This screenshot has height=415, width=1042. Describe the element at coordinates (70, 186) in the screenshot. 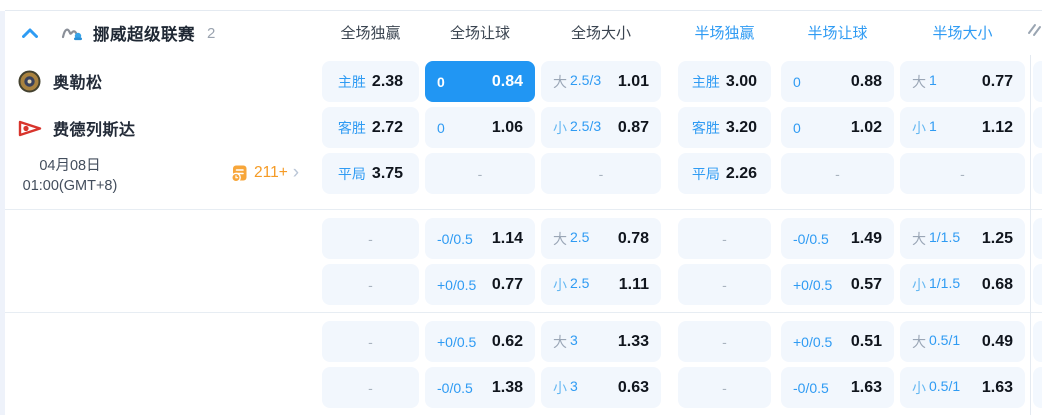

I see `kickoff-time: 01:00(GMT+8)` at that location.